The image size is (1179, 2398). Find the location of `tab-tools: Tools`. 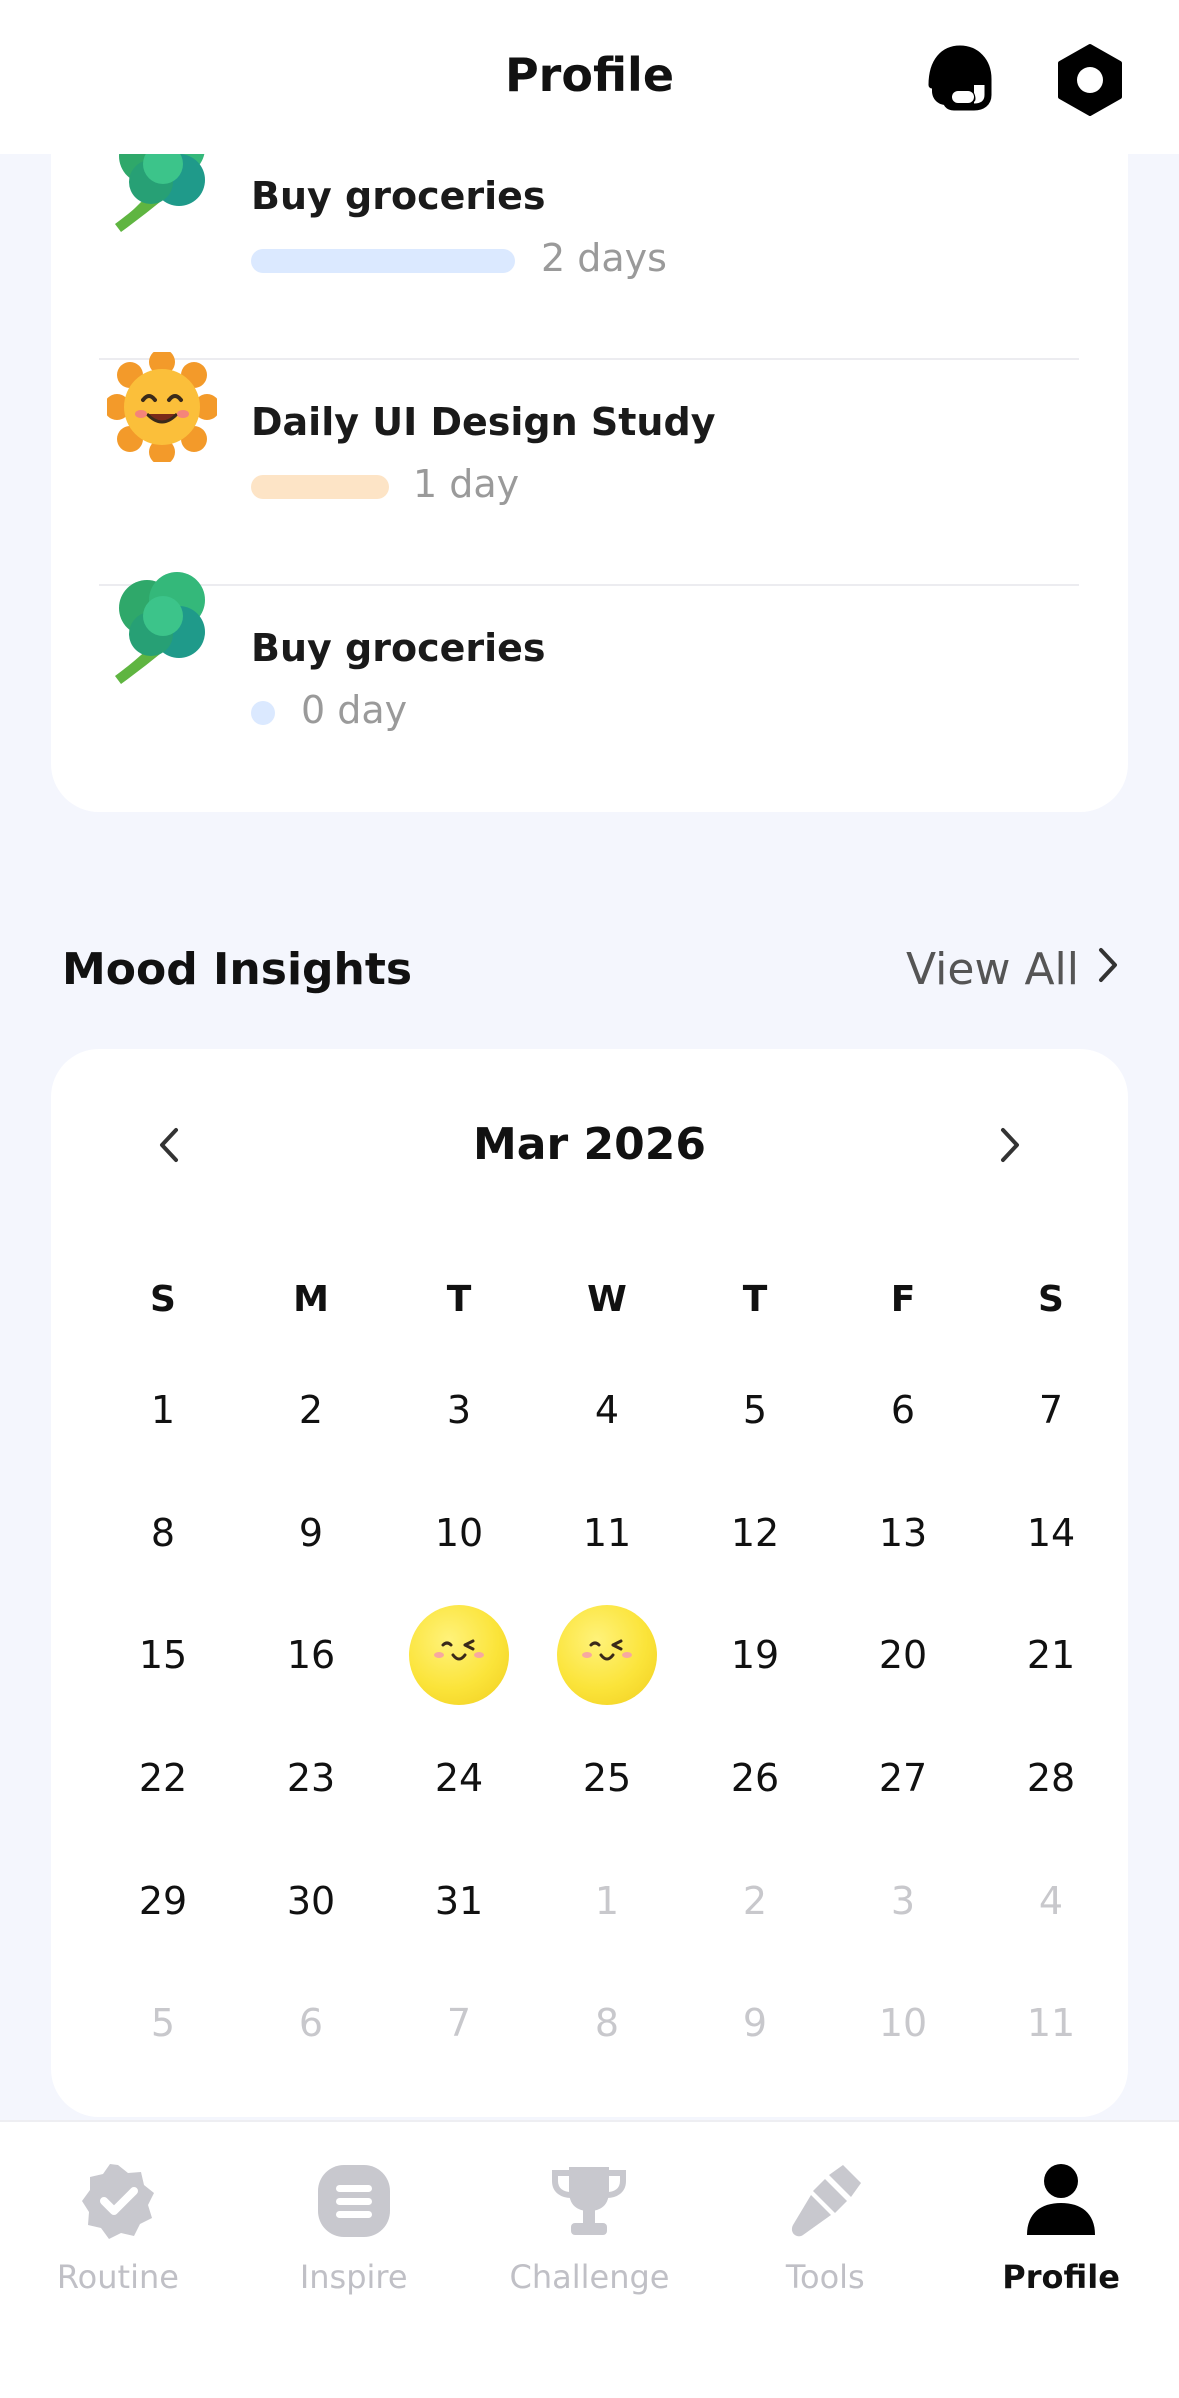

tab-tools: Tools is located at coordinates (825, 2260).